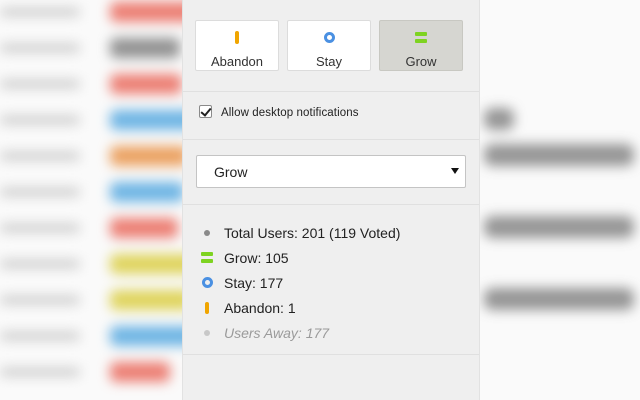  I want to click on notifications-label: Allow desktop notifications, so click(290, 113).